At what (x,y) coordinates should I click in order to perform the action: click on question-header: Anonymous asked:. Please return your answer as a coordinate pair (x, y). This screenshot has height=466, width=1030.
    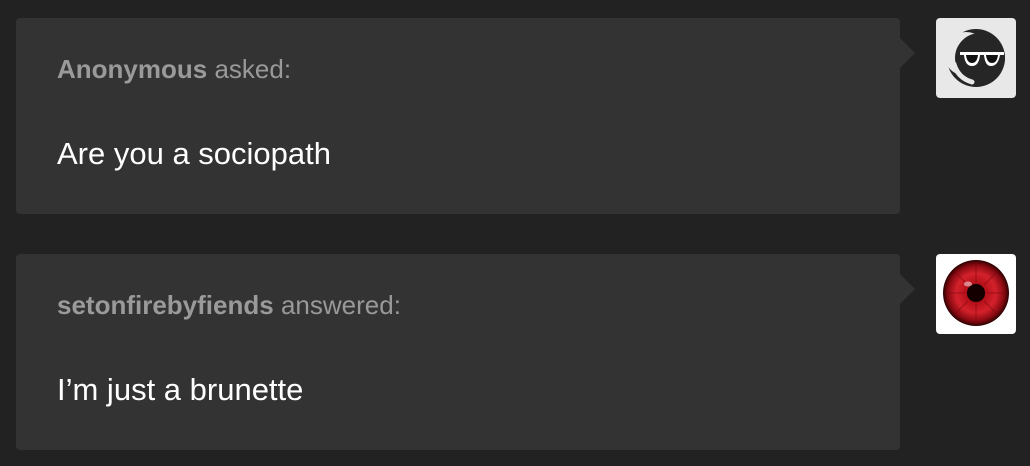
    Looking at the image, I should click on (174, 69).